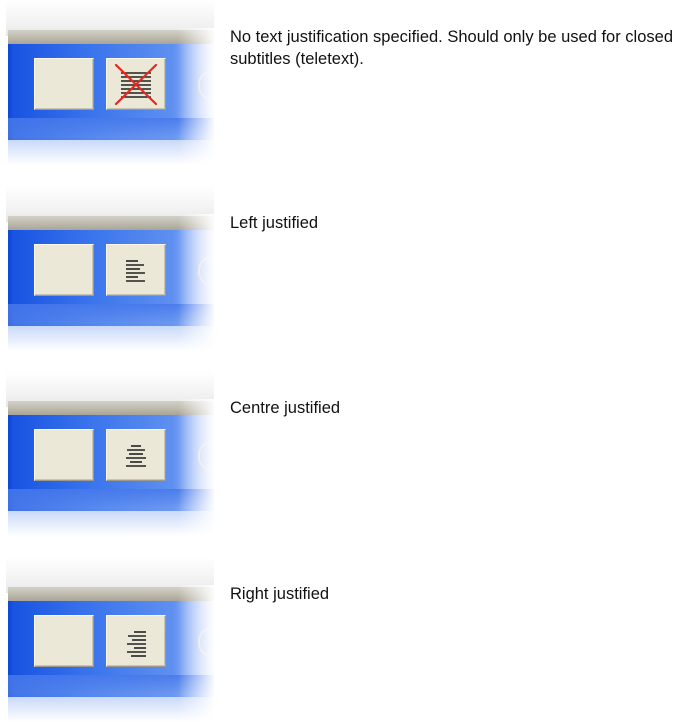 The width and height of the screenshot is (696, 722). What do you see at coordinates (285, 408) in the screenshot?
I see `justification-description: Centre justified` at bounding box center [285, 408].